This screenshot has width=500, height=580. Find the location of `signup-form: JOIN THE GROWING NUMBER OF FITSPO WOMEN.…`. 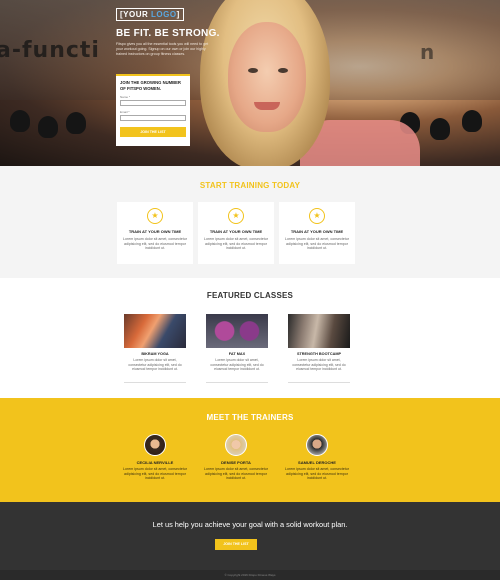

signup-form: JOIN THE GROWING NUMBER OF FITSPO WOMEN.… is located at coordinates (153, 110).